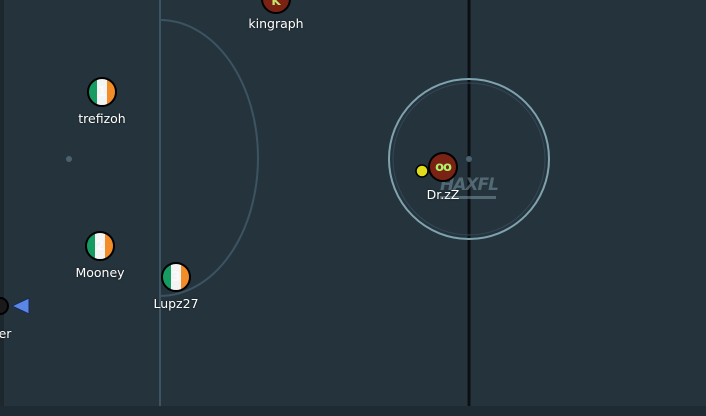  Describe the element at coordinates (176, 303) in the screenshot. I see `player-name: Lupz27` at that location.